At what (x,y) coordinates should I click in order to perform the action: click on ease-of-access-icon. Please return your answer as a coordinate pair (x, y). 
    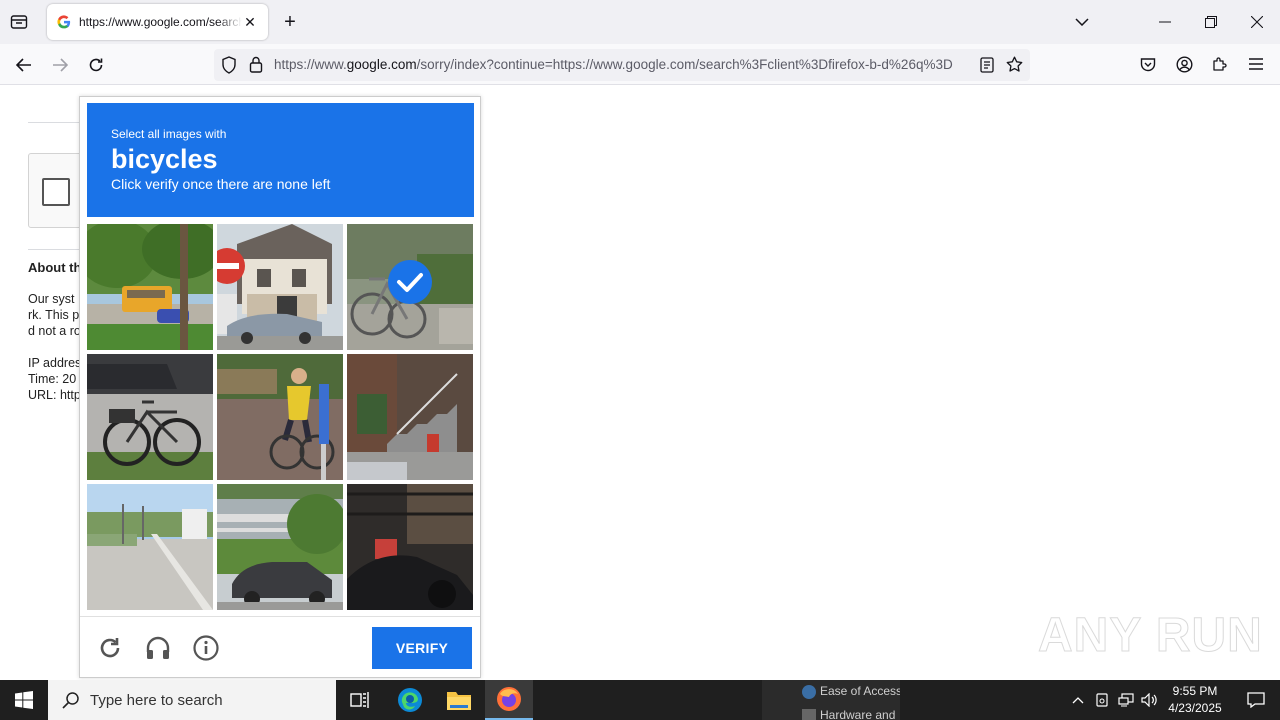
    Looking at the image, I should click on (809, 691).